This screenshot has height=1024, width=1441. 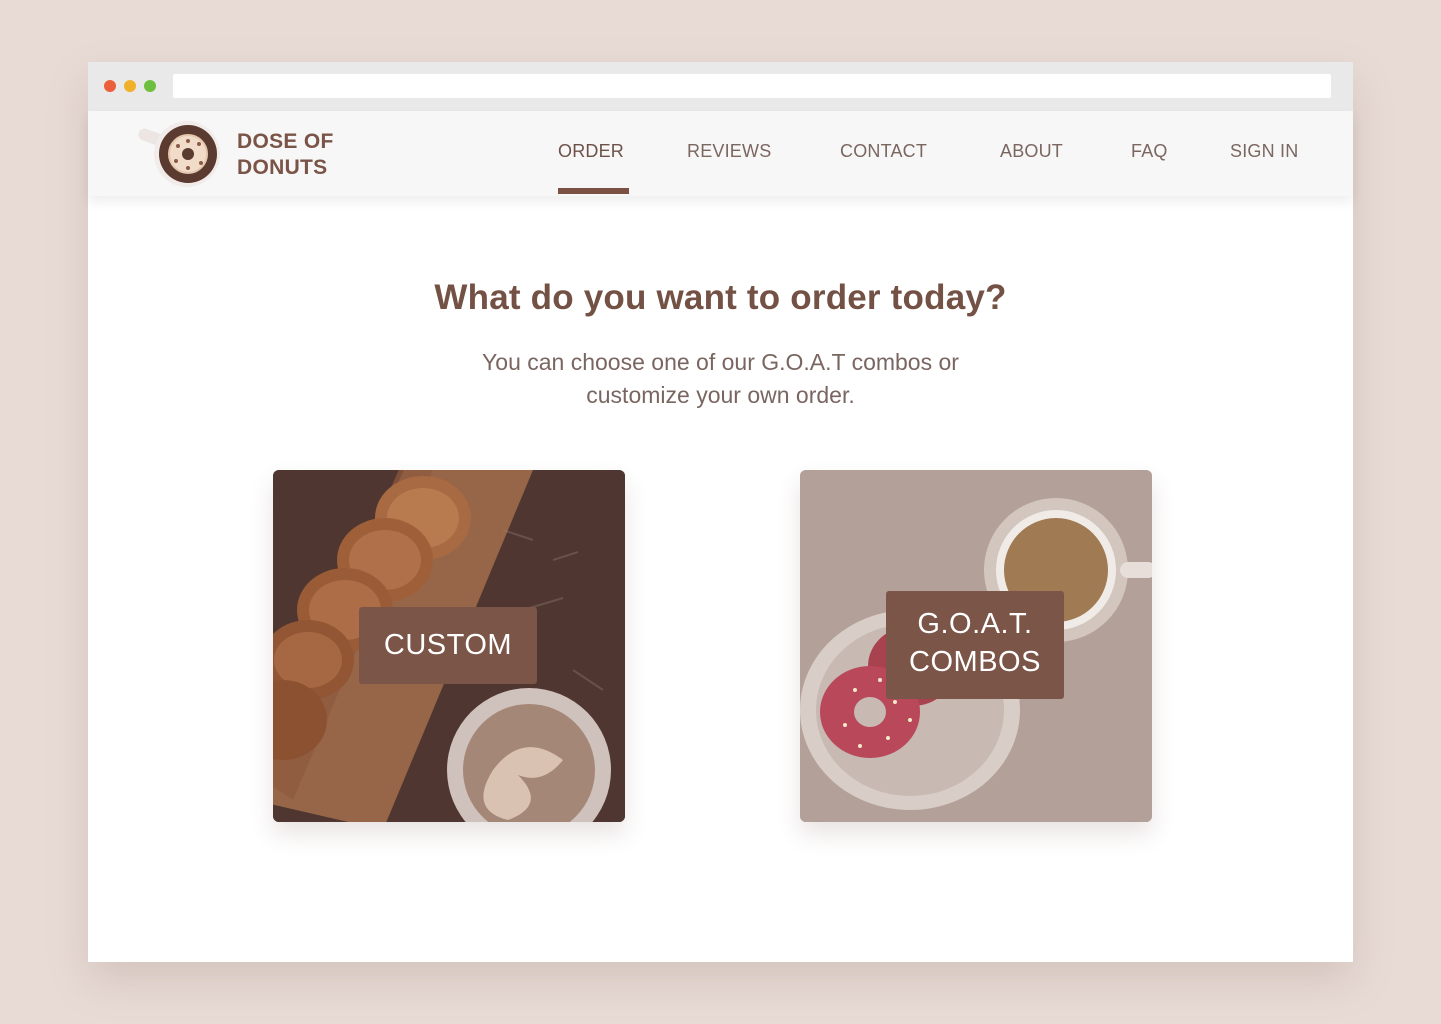 I want to click on active-nav-indicator, so click(x=593, y=191).